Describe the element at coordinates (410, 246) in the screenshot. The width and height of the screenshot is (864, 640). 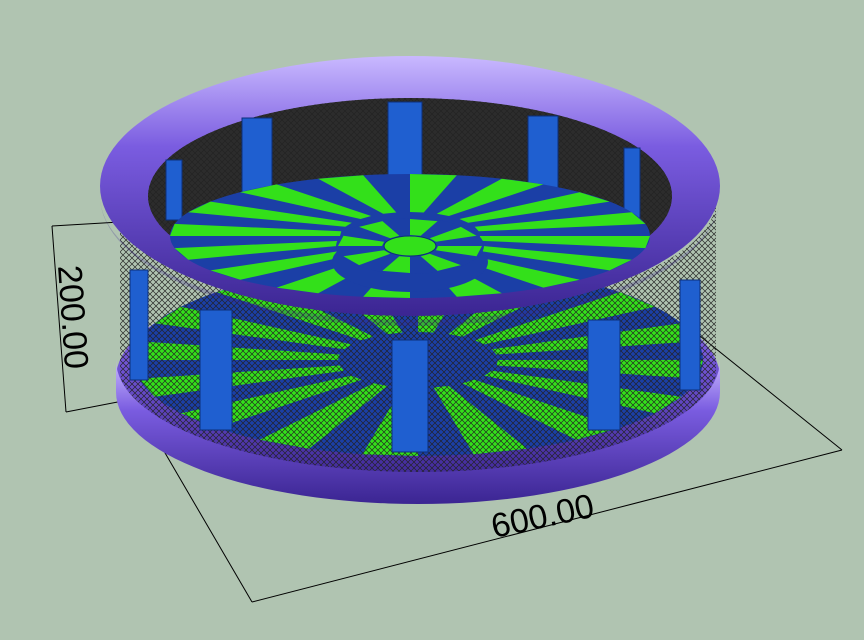
I see `hub-center` at that location.